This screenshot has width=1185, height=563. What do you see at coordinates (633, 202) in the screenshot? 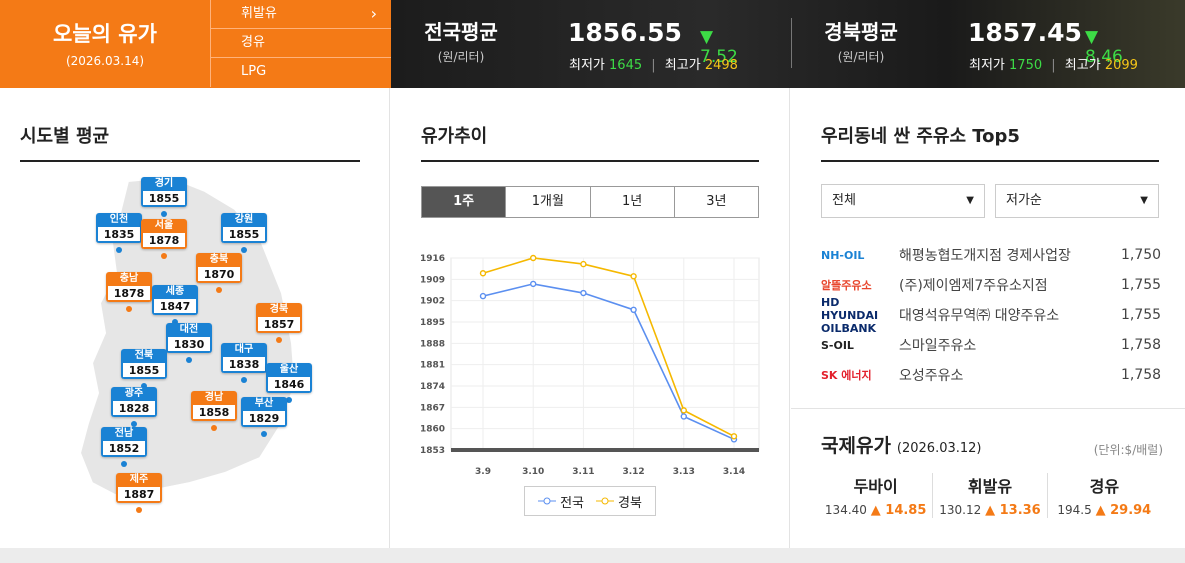
I see `tab-1year: 1년` at bounding box center [633, 202].